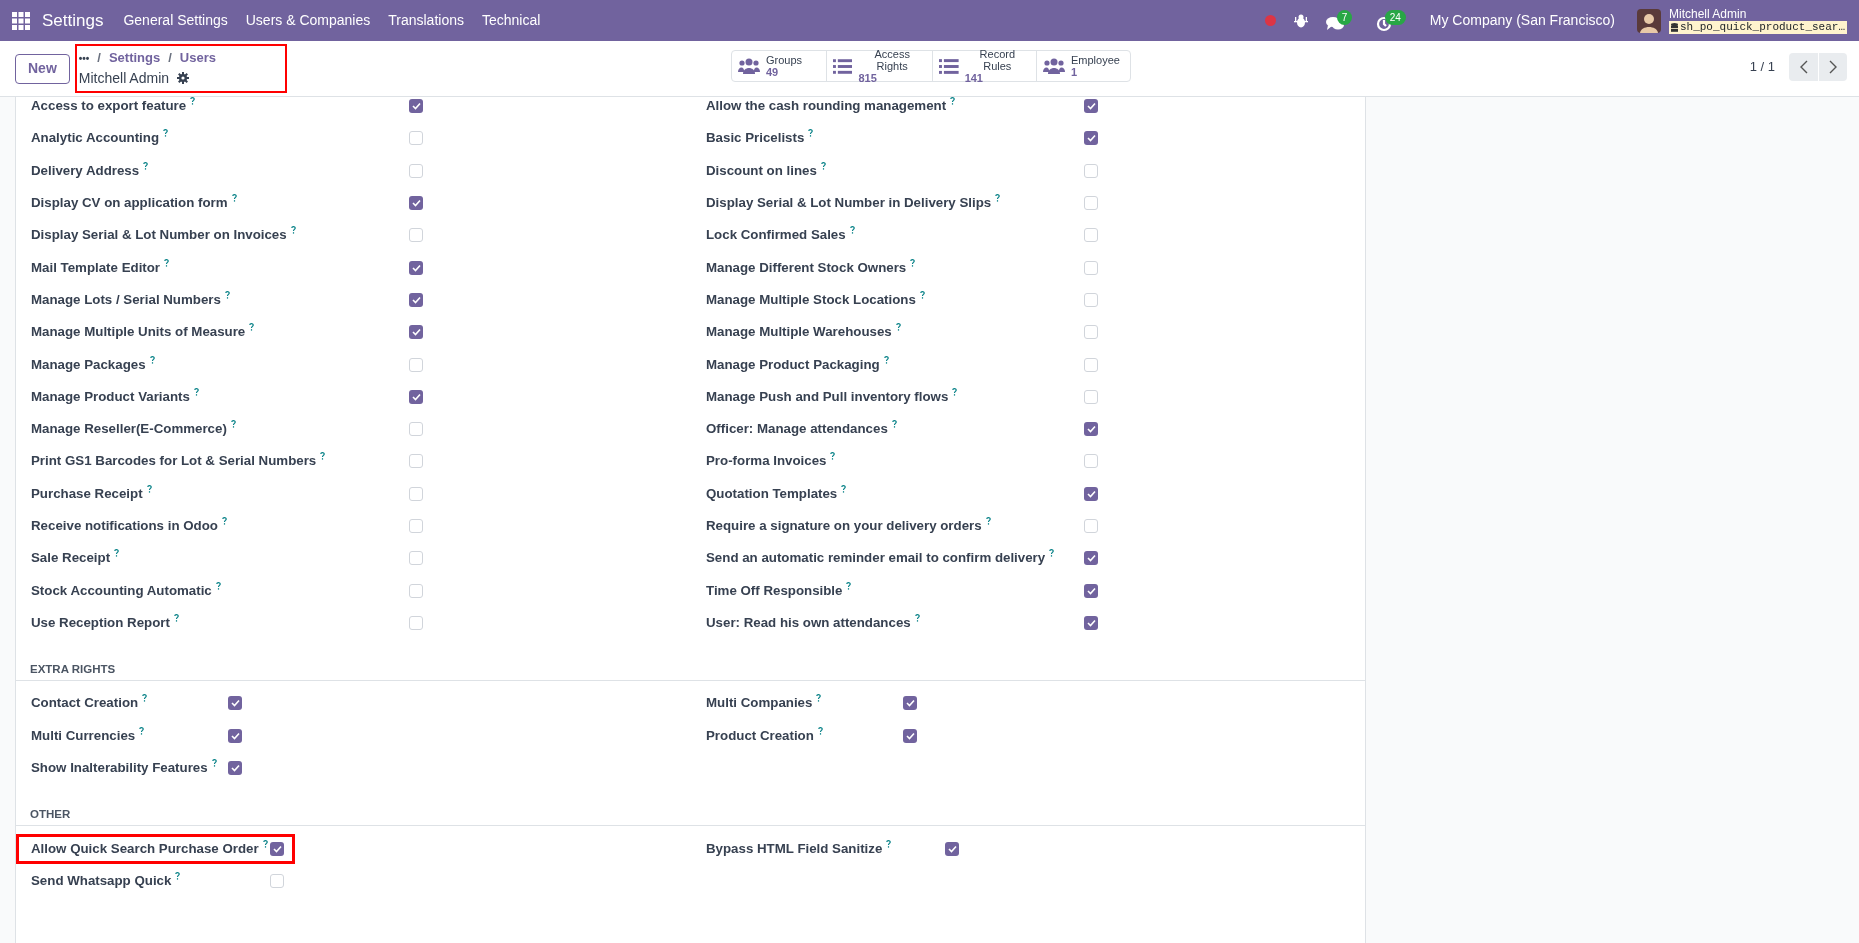 The height and width of the screenshot is (943, 1859). I want to click on menu-item: Technical, so click(511, 20).